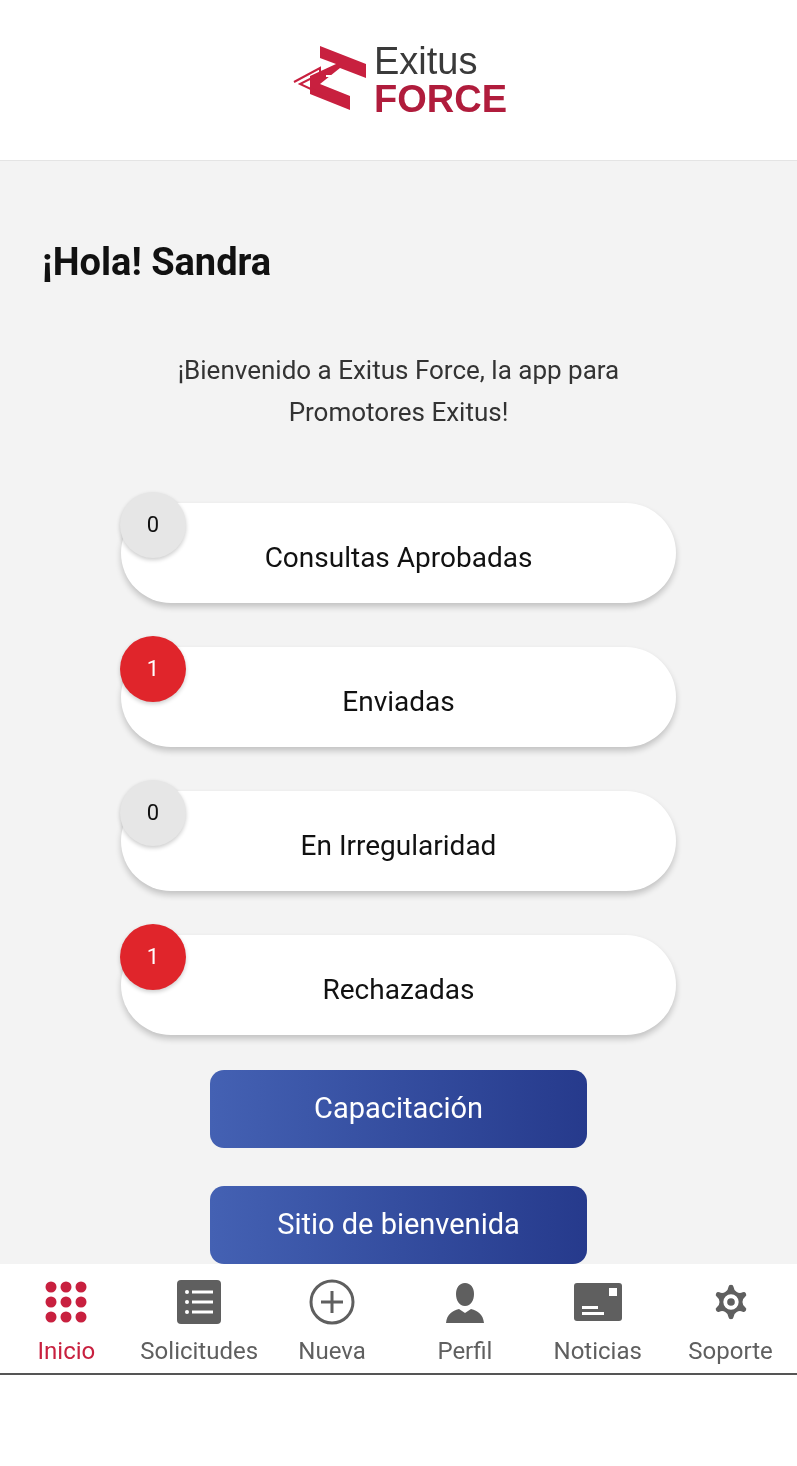  Describe the element at coordinates (398, 1224) in the screenshot. I see `action-button: Sitio de bienvenida` at that location.